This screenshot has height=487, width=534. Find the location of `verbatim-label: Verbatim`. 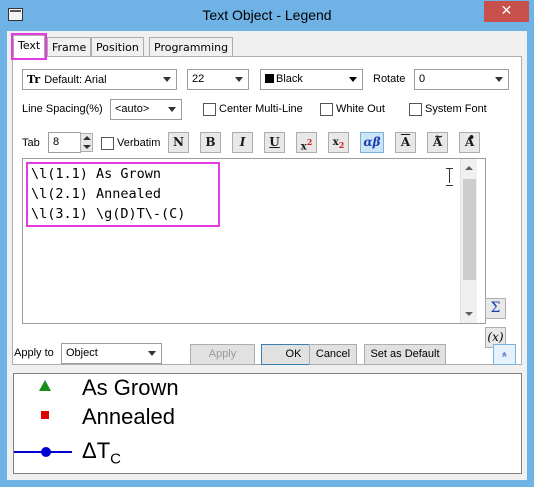

verbatim-label: Verbatim is located at coordinates (139, 143).